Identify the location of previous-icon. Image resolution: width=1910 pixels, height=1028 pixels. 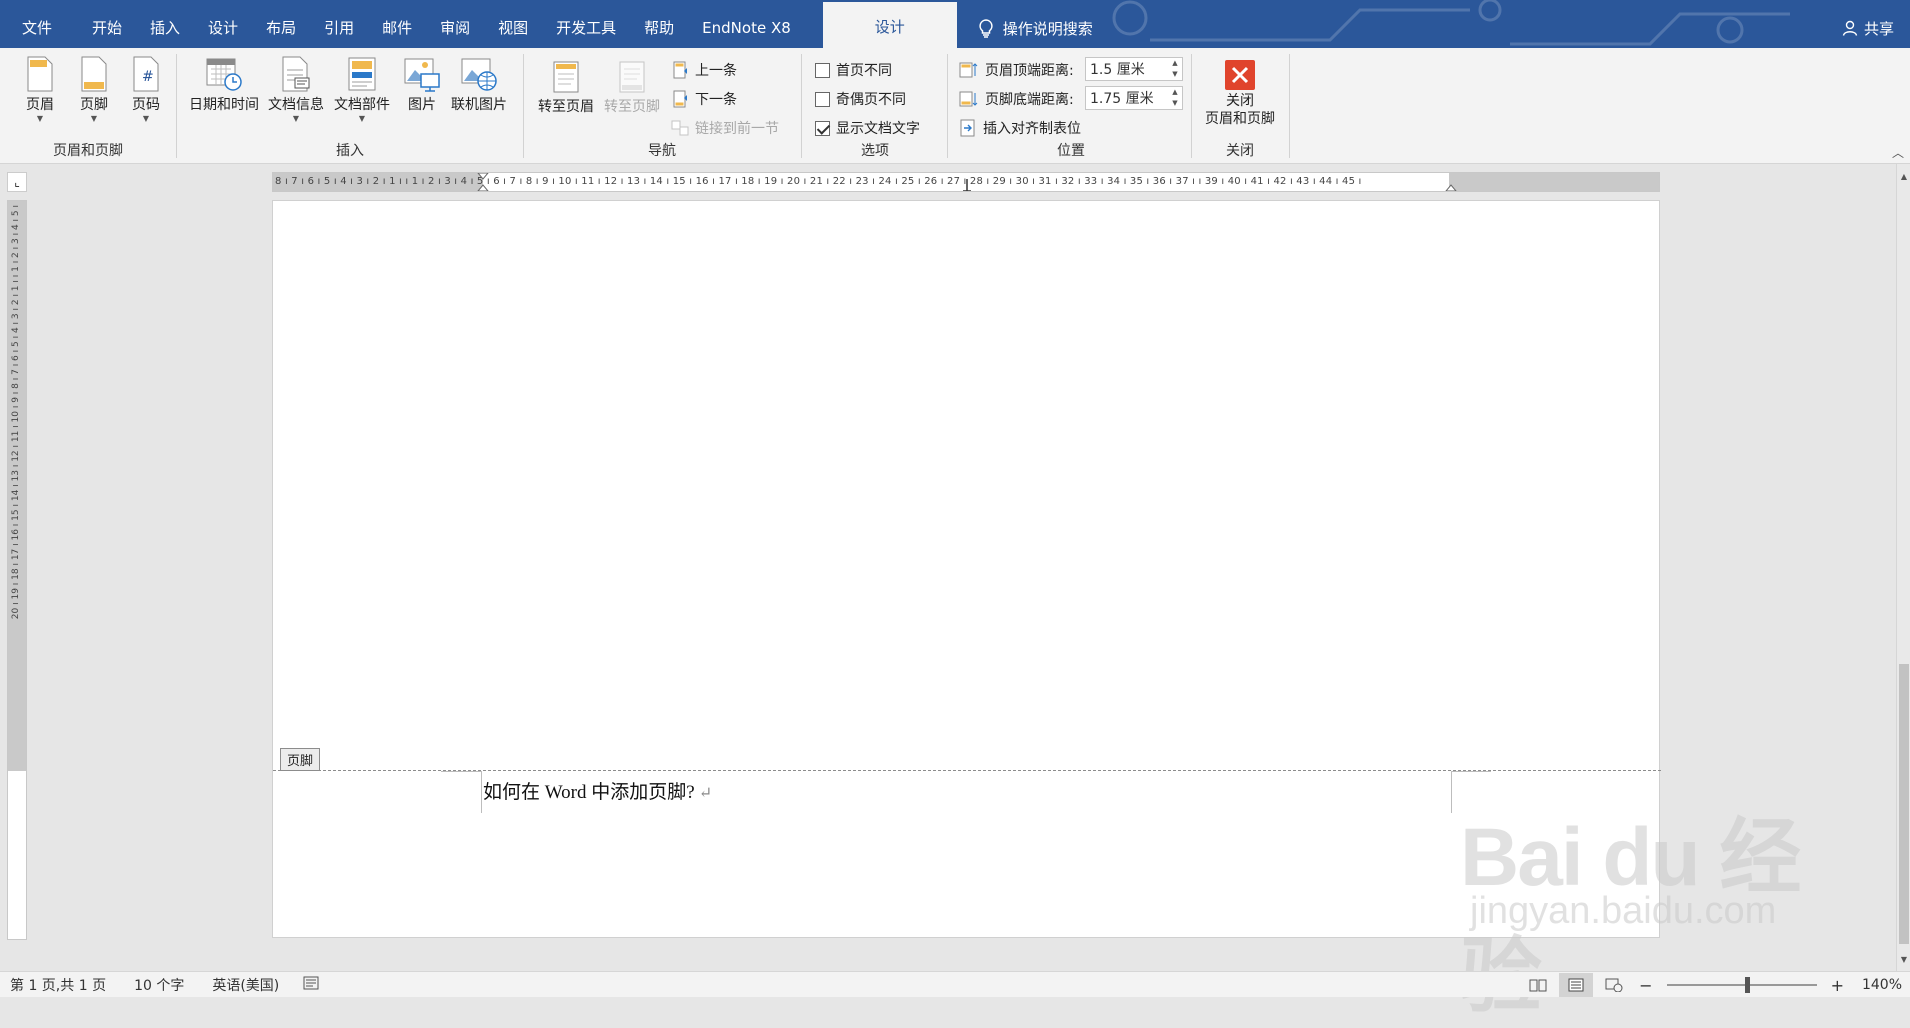
(680, 70).